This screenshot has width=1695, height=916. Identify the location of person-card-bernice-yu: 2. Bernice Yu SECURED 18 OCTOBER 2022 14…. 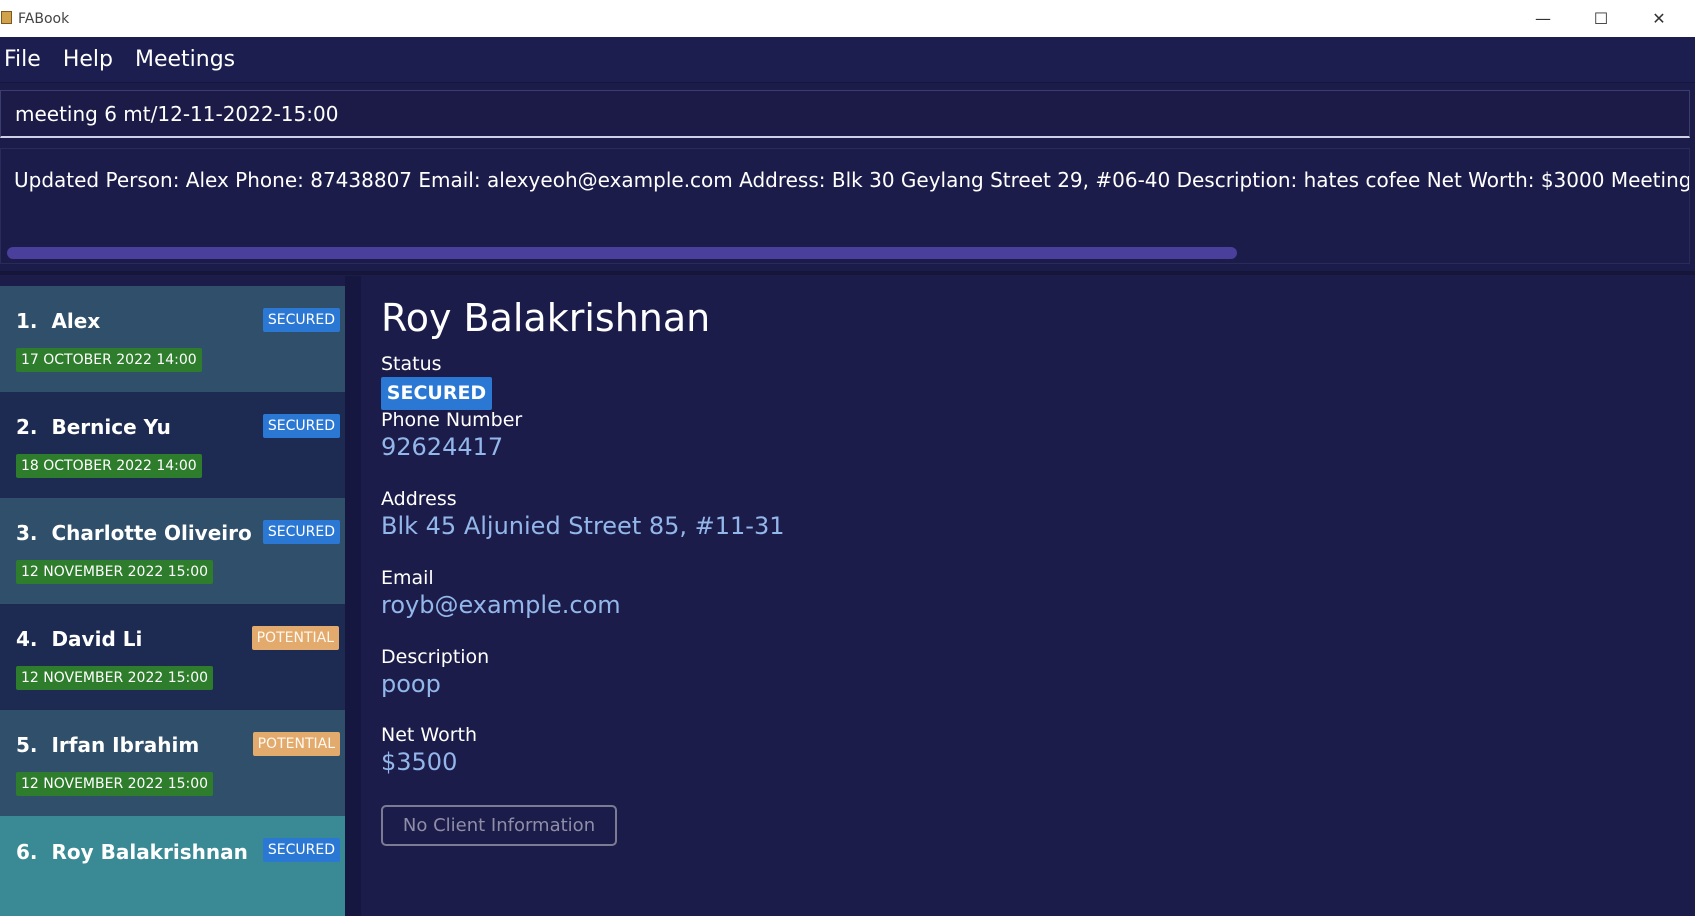
(172, 445).